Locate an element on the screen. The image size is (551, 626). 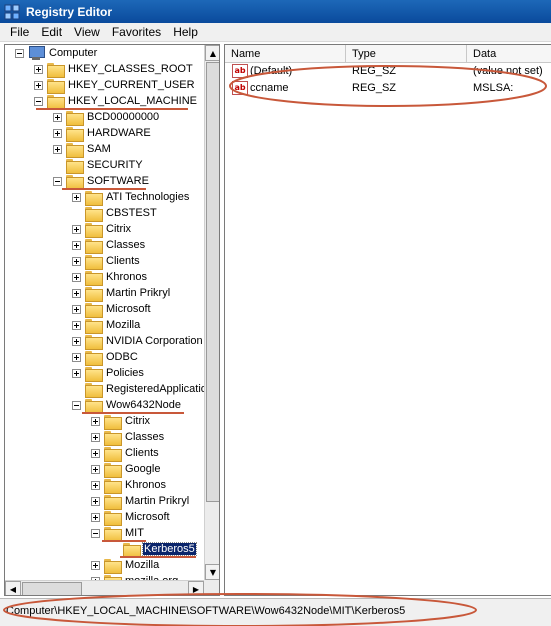
scroll-left-arrow-icon: ◀ is located at coordinates (13, 588).